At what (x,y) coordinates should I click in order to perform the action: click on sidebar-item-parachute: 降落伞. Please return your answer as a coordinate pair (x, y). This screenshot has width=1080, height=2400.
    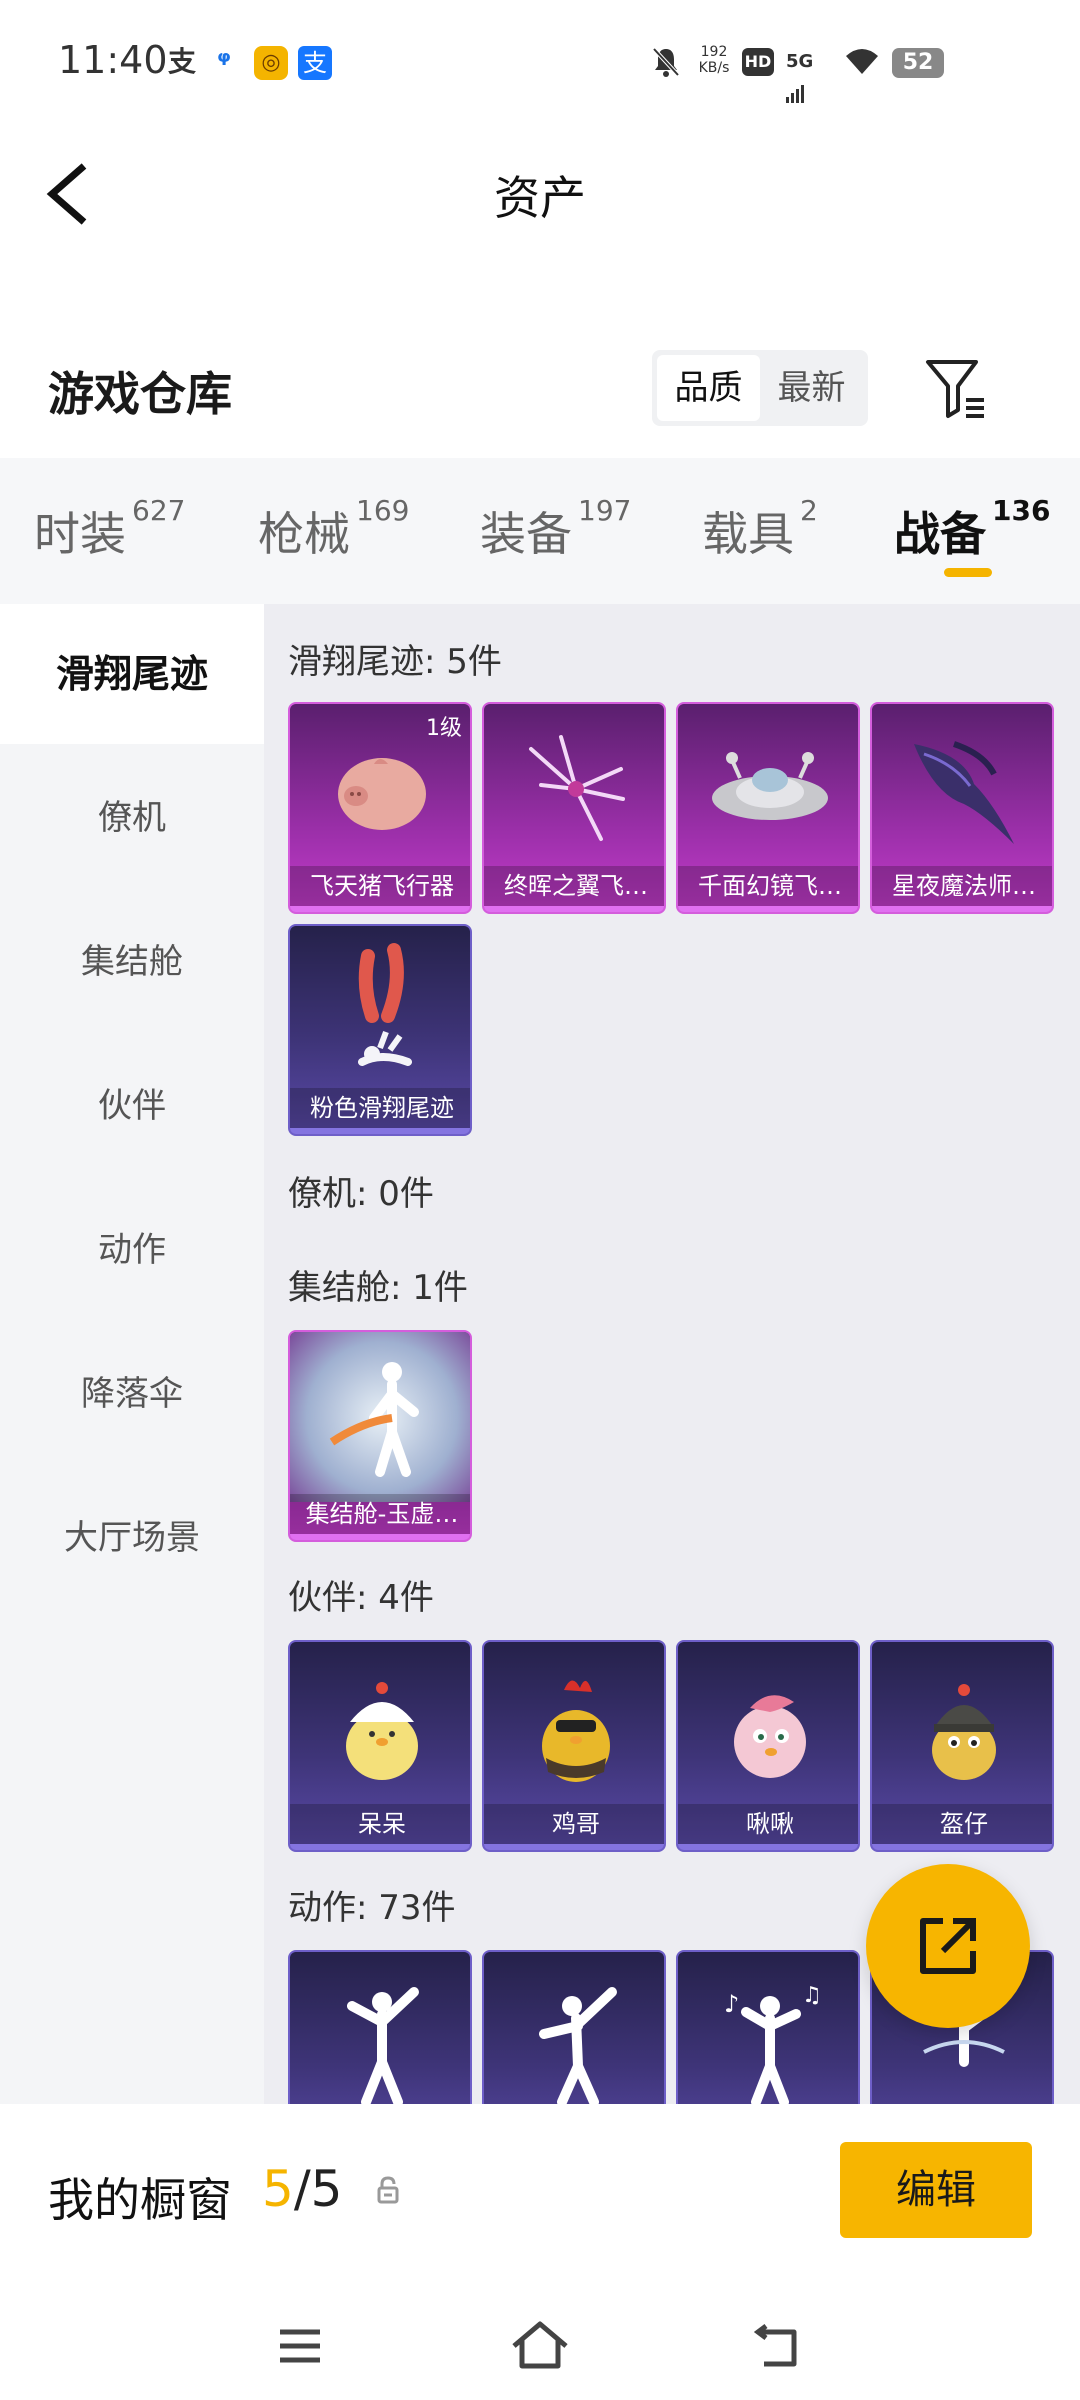
    Looking at the image, I should click on (132, 1394).